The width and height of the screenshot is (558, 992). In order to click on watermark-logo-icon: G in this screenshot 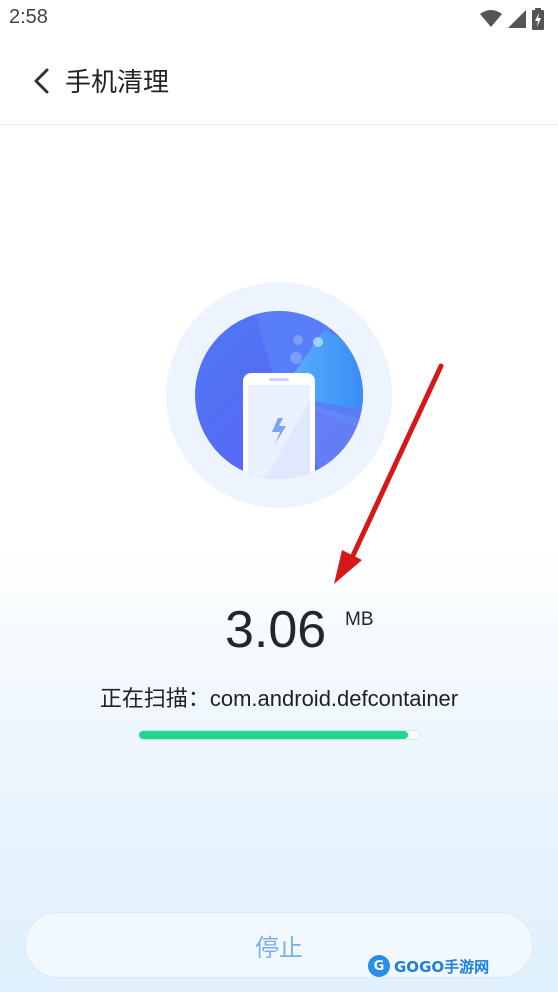, I will do `click(379, 966)`.